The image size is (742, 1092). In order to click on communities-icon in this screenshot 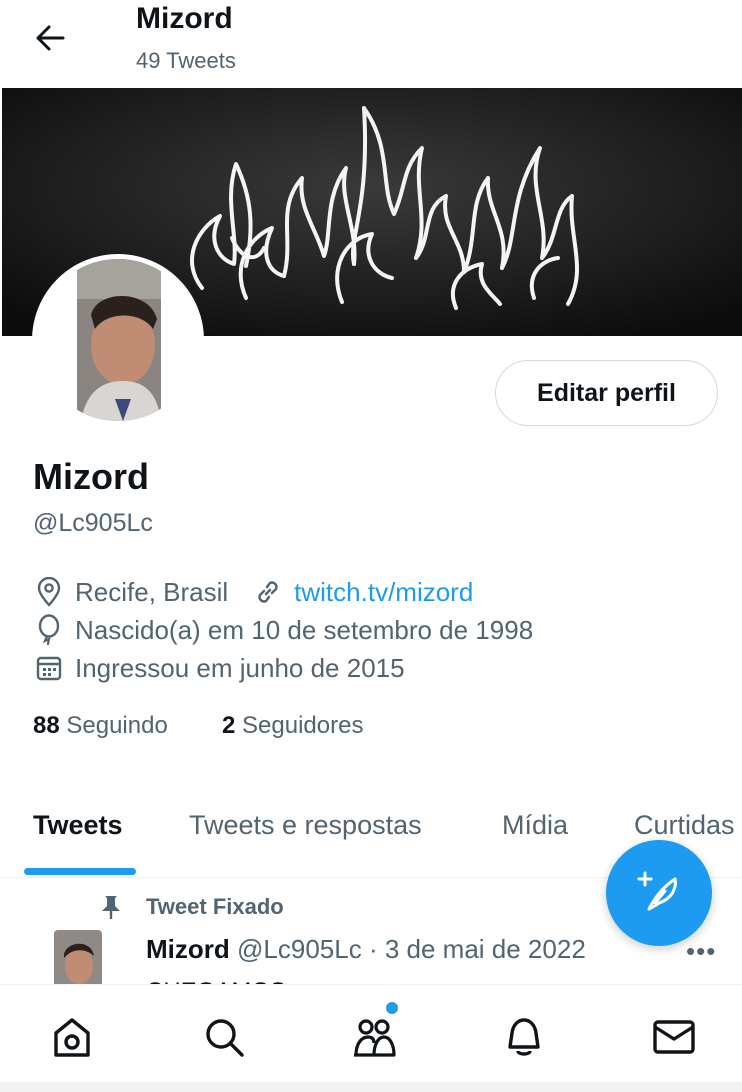, I will do `click(375, 1038)`.